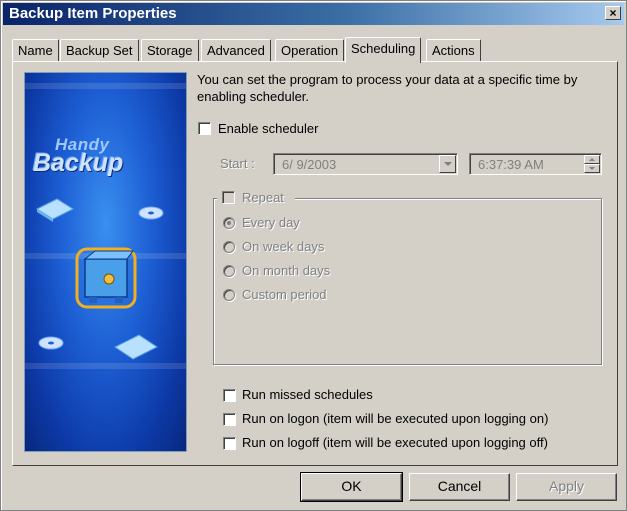 This screenshot has width=627, height=511. What do you see at coordinates (263, 197) in the screenshot?
I see `repeat-label: Repeat` at bounding box center [263, 197].